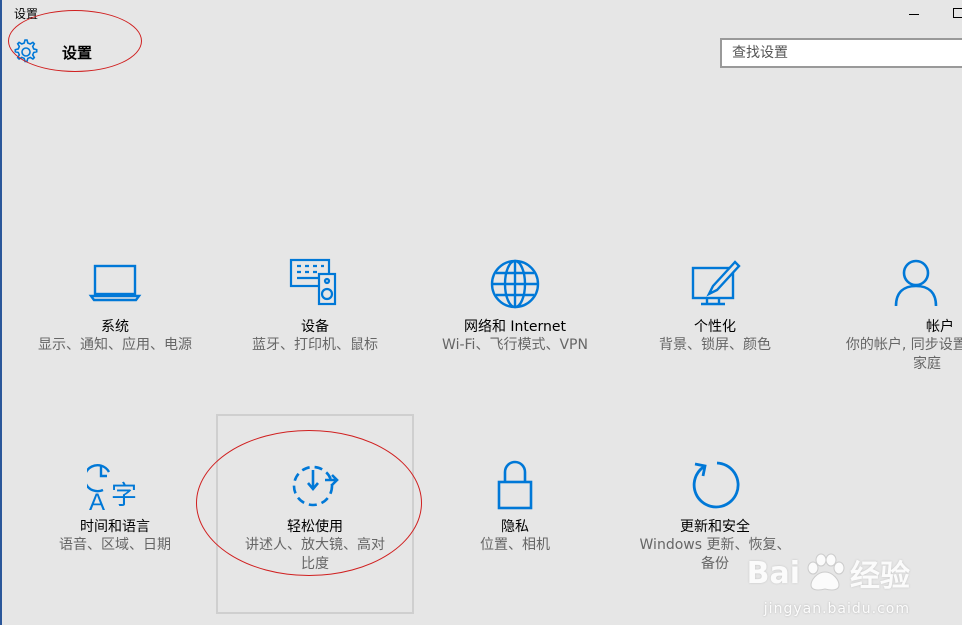  Describe the element at coordinates (315, 316) in the screenshot. I see `tile-devices: 设备 蓝牙、打印机、鼠标` at that location.